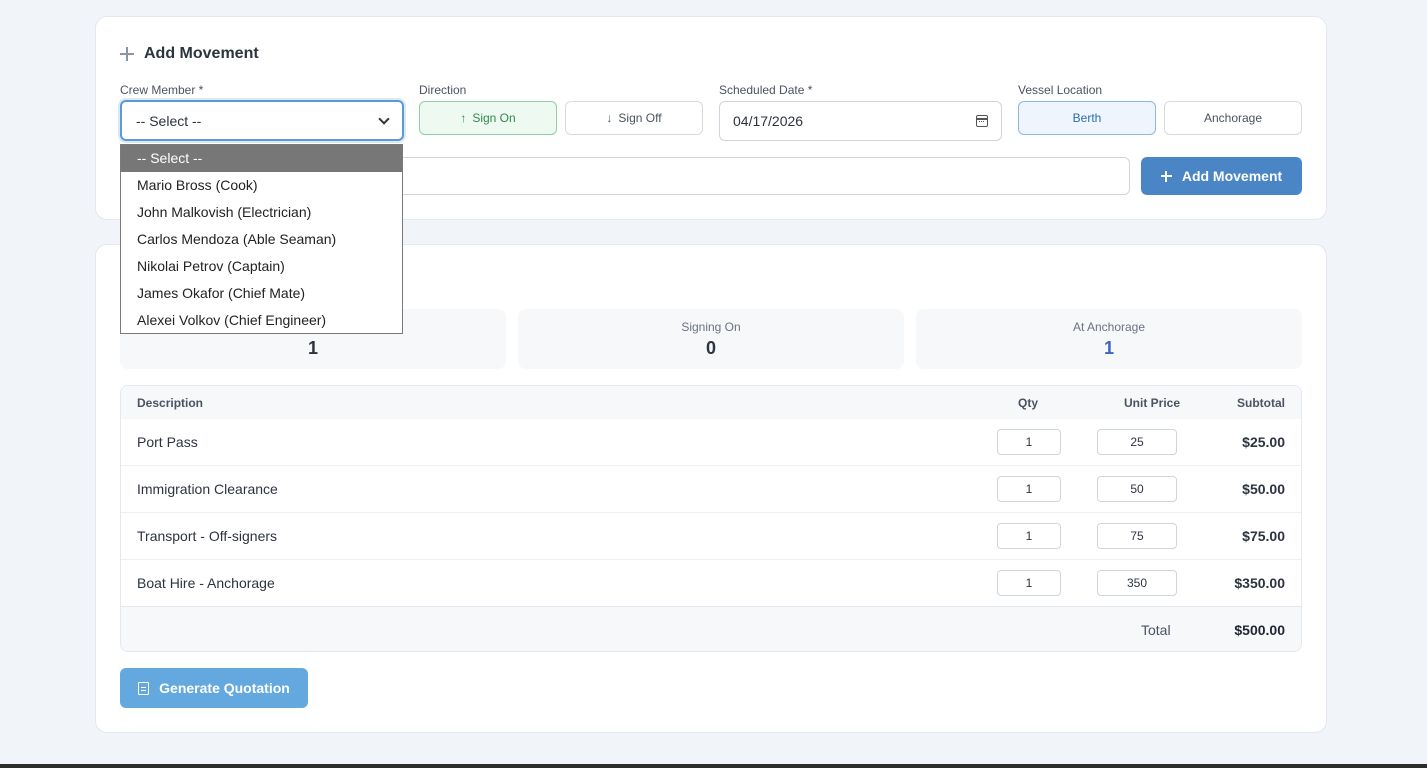 Image resolution: width=1427 pixels, height=768 pixels. I want to click on add-movement-button: Add Movement, so click(1221, 176).